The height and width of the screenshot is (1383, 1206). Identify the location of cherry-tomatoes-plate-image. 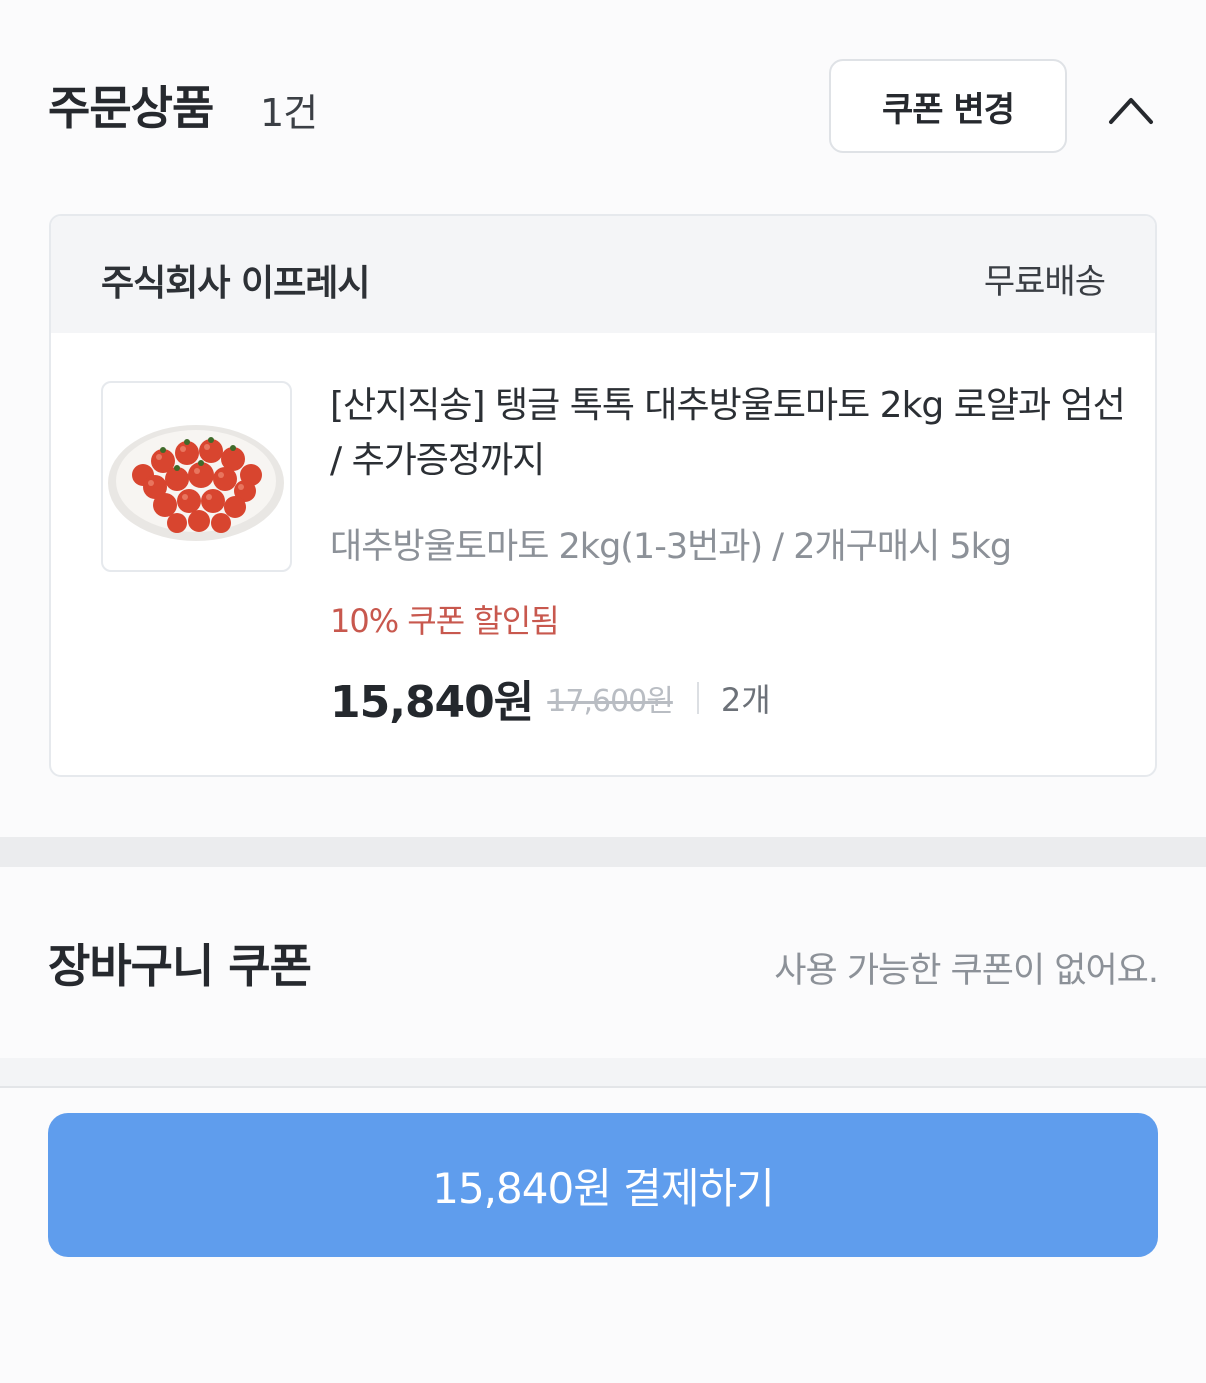
(196, 483).